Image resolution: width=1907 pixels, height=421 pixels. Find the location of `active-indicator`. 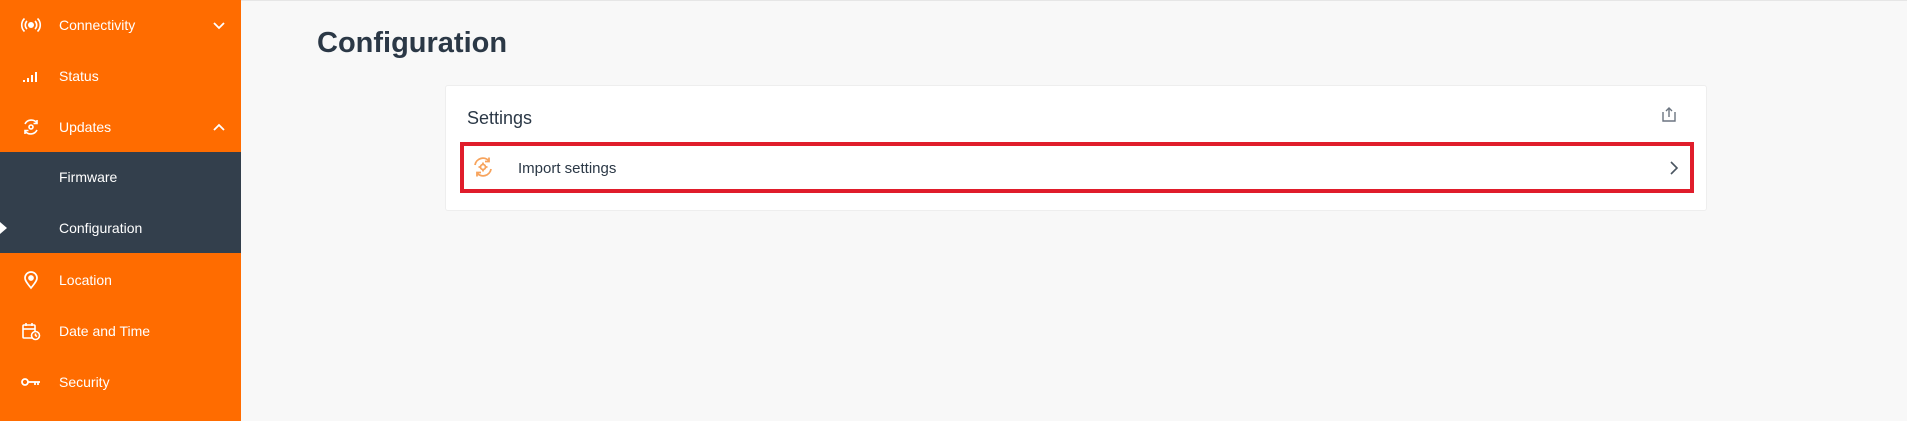

active-indicator is located at coordinates (3, 228).